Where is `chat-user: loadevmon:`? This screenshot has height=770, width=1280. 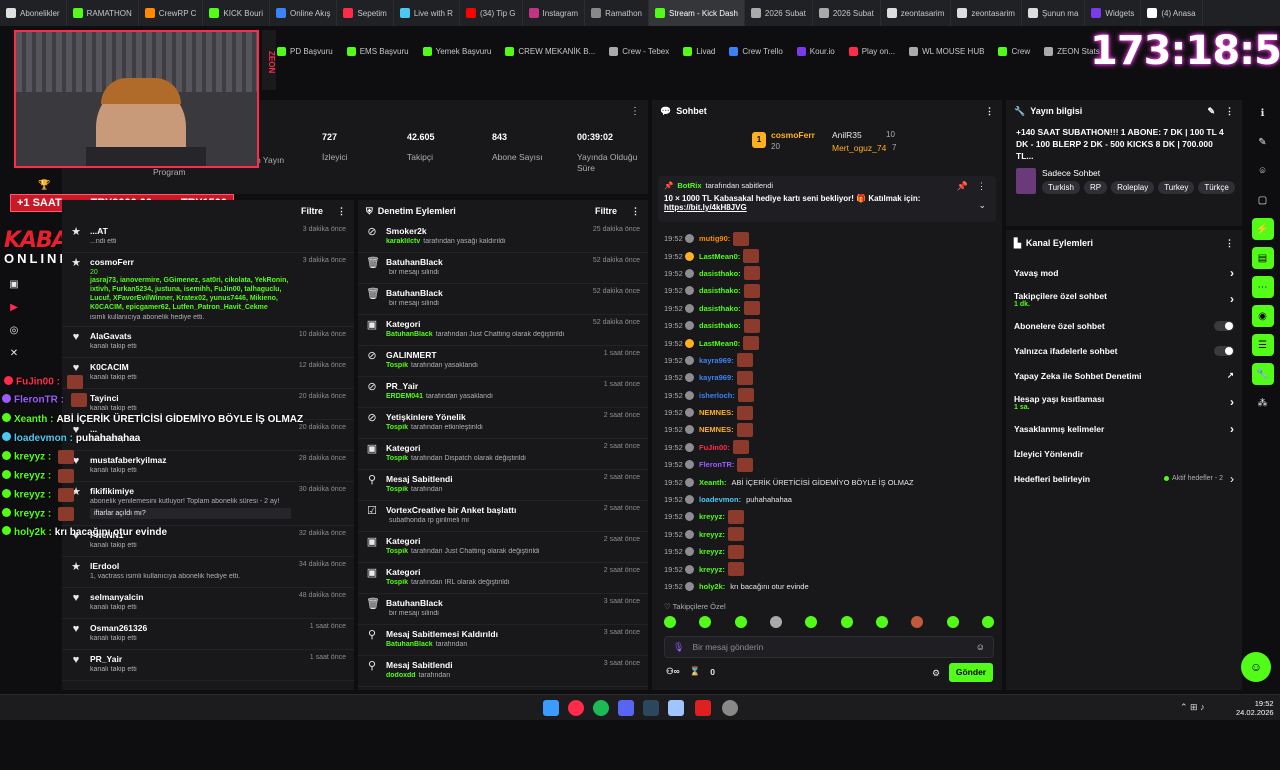
chat-user: loadevmon: is located at coordinates (720, 499).